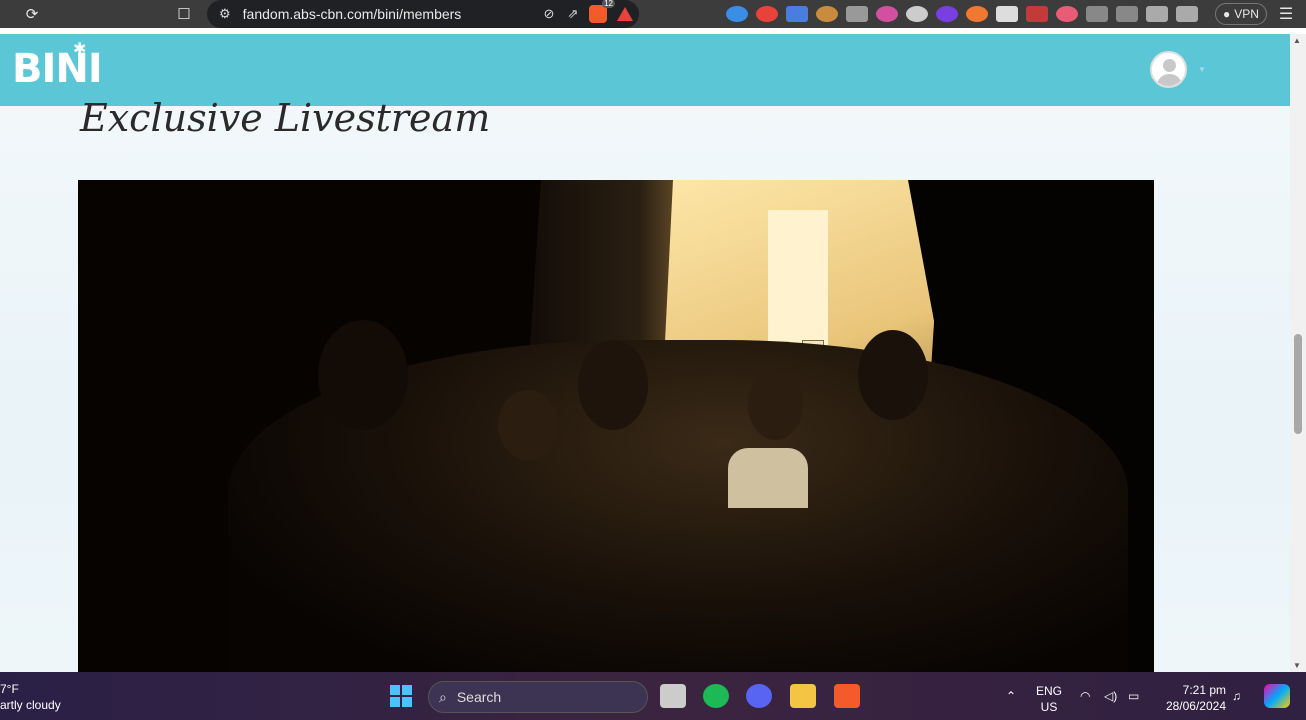 This screenshot has height=720, width=1306. I want to click on page-scrollbar: ▲ ▼, so click(1298, 353).